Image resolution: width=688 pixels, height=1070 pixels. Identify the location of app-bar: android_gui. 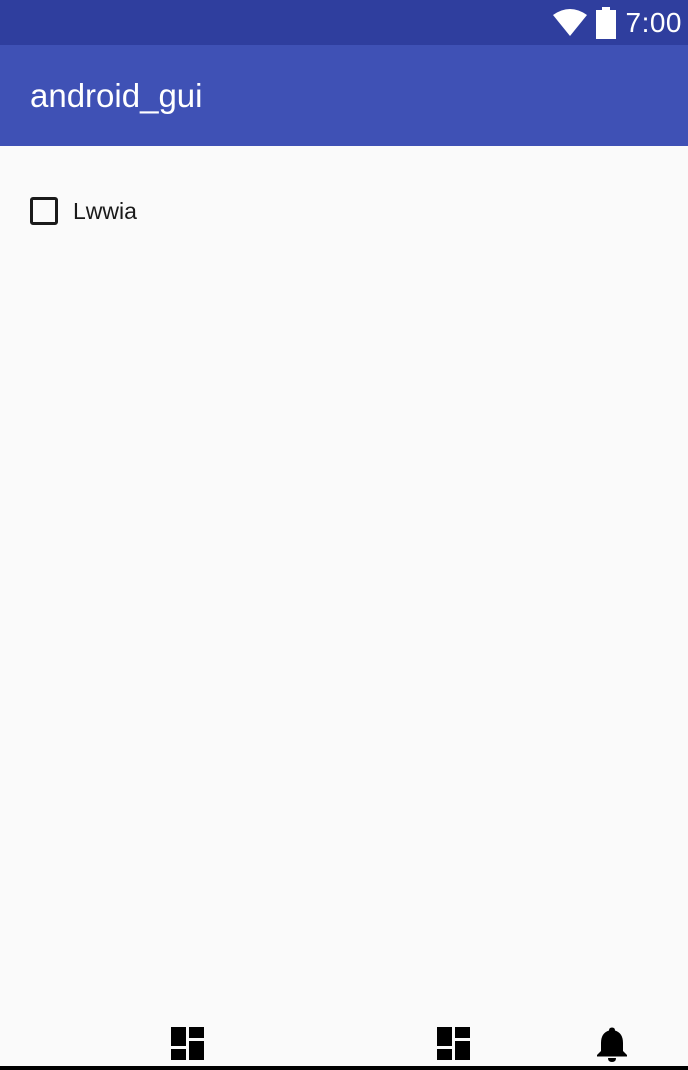
(344, 95).